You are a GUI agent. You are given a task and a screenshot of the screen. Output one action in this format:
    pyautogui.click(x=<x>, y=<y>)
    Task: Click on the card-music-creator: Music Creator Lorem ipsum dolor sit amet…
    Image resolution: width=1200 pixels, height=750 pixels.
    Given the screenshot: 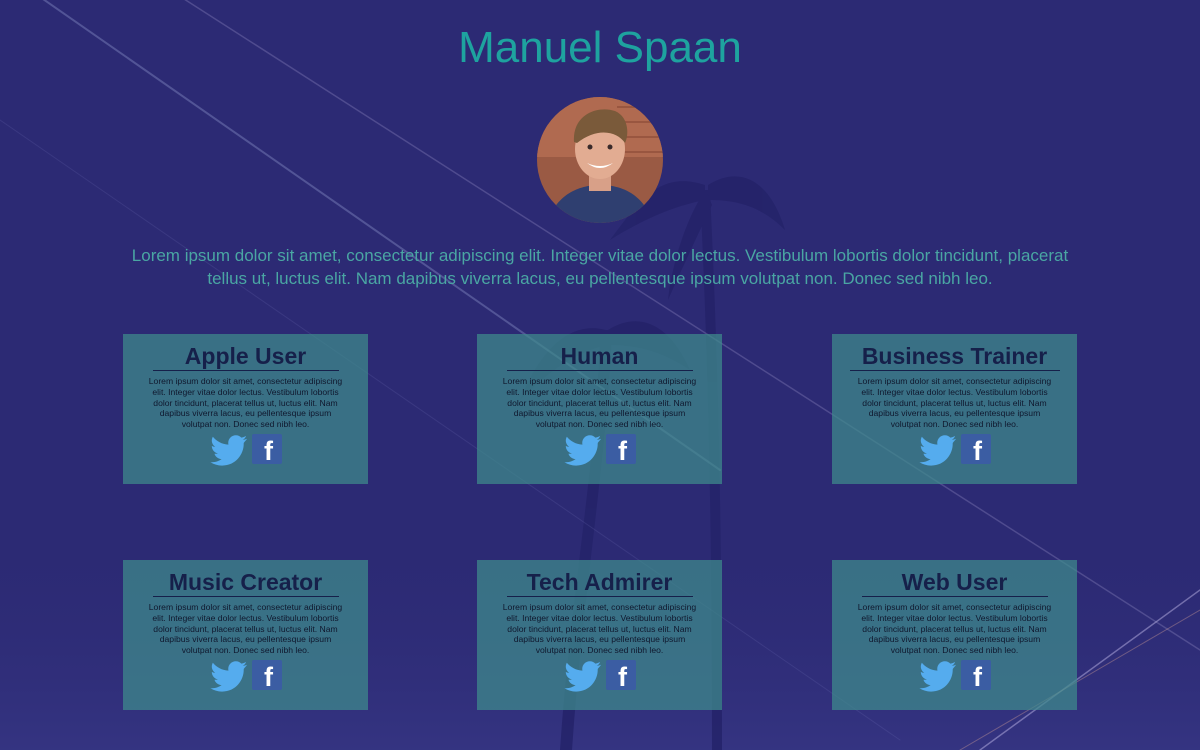 What is the action you would take?
    pyautogui.click(x=245, y=635)
    